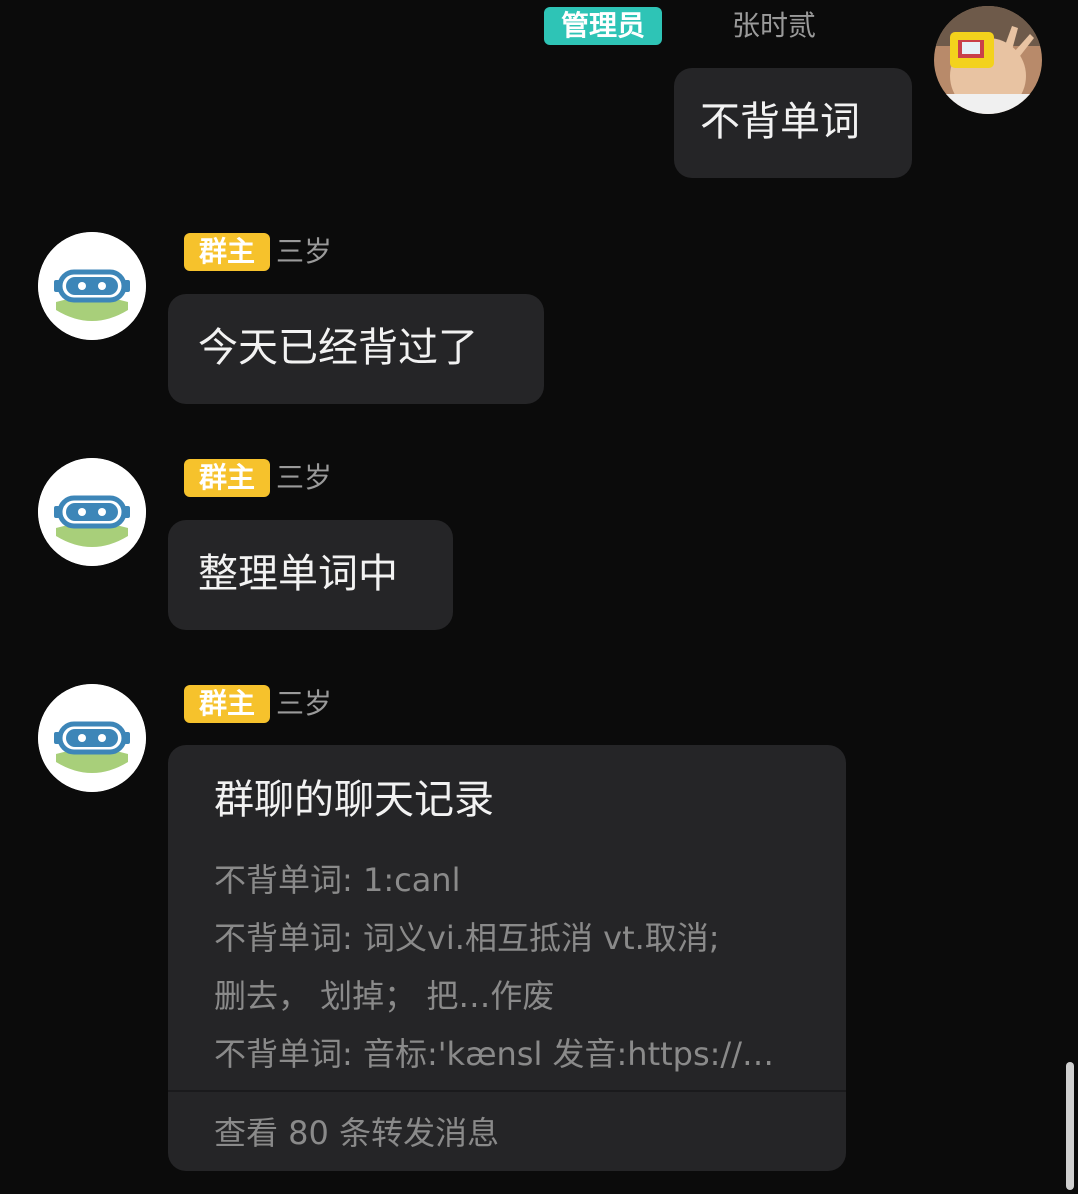  Describe the element at coordinates (603, 26) in the screenshot. I see `admin-badge: 管理员` at that location.